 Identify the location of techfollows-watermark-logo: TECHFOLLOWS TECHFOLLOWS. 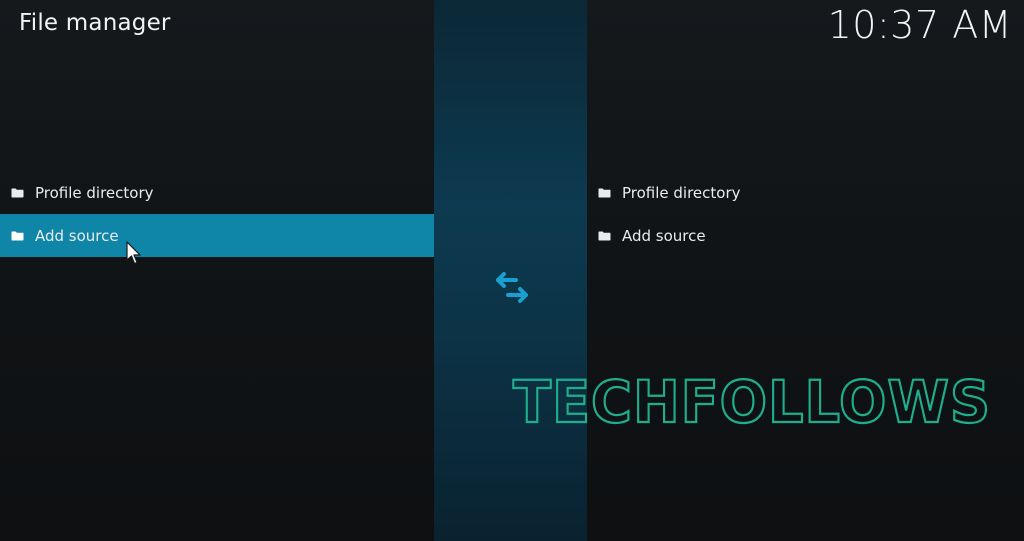
(752, 402).